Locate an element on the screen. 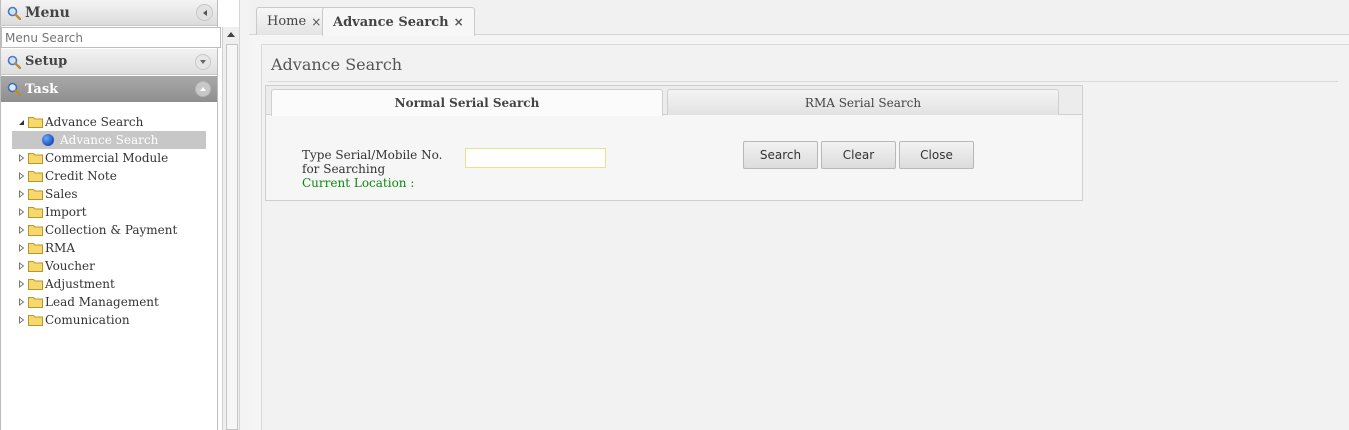 The image size is (1349, 430). tree-item-credit-note: Credit Note is located at coordinates (112, 176).